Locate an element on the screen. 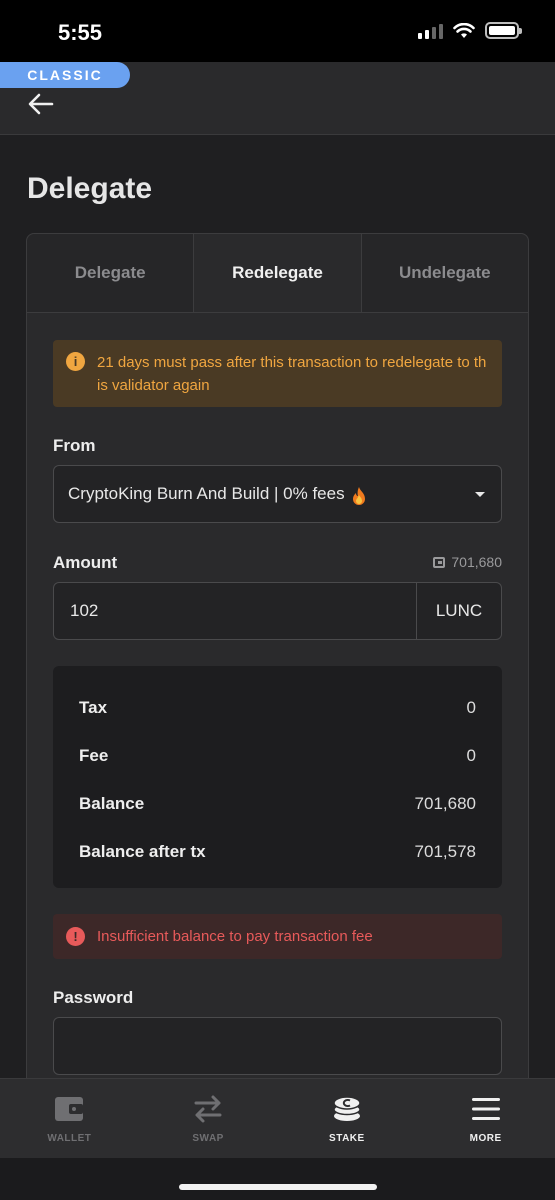  page-title: Delegate is located at coordinates (90, 188).